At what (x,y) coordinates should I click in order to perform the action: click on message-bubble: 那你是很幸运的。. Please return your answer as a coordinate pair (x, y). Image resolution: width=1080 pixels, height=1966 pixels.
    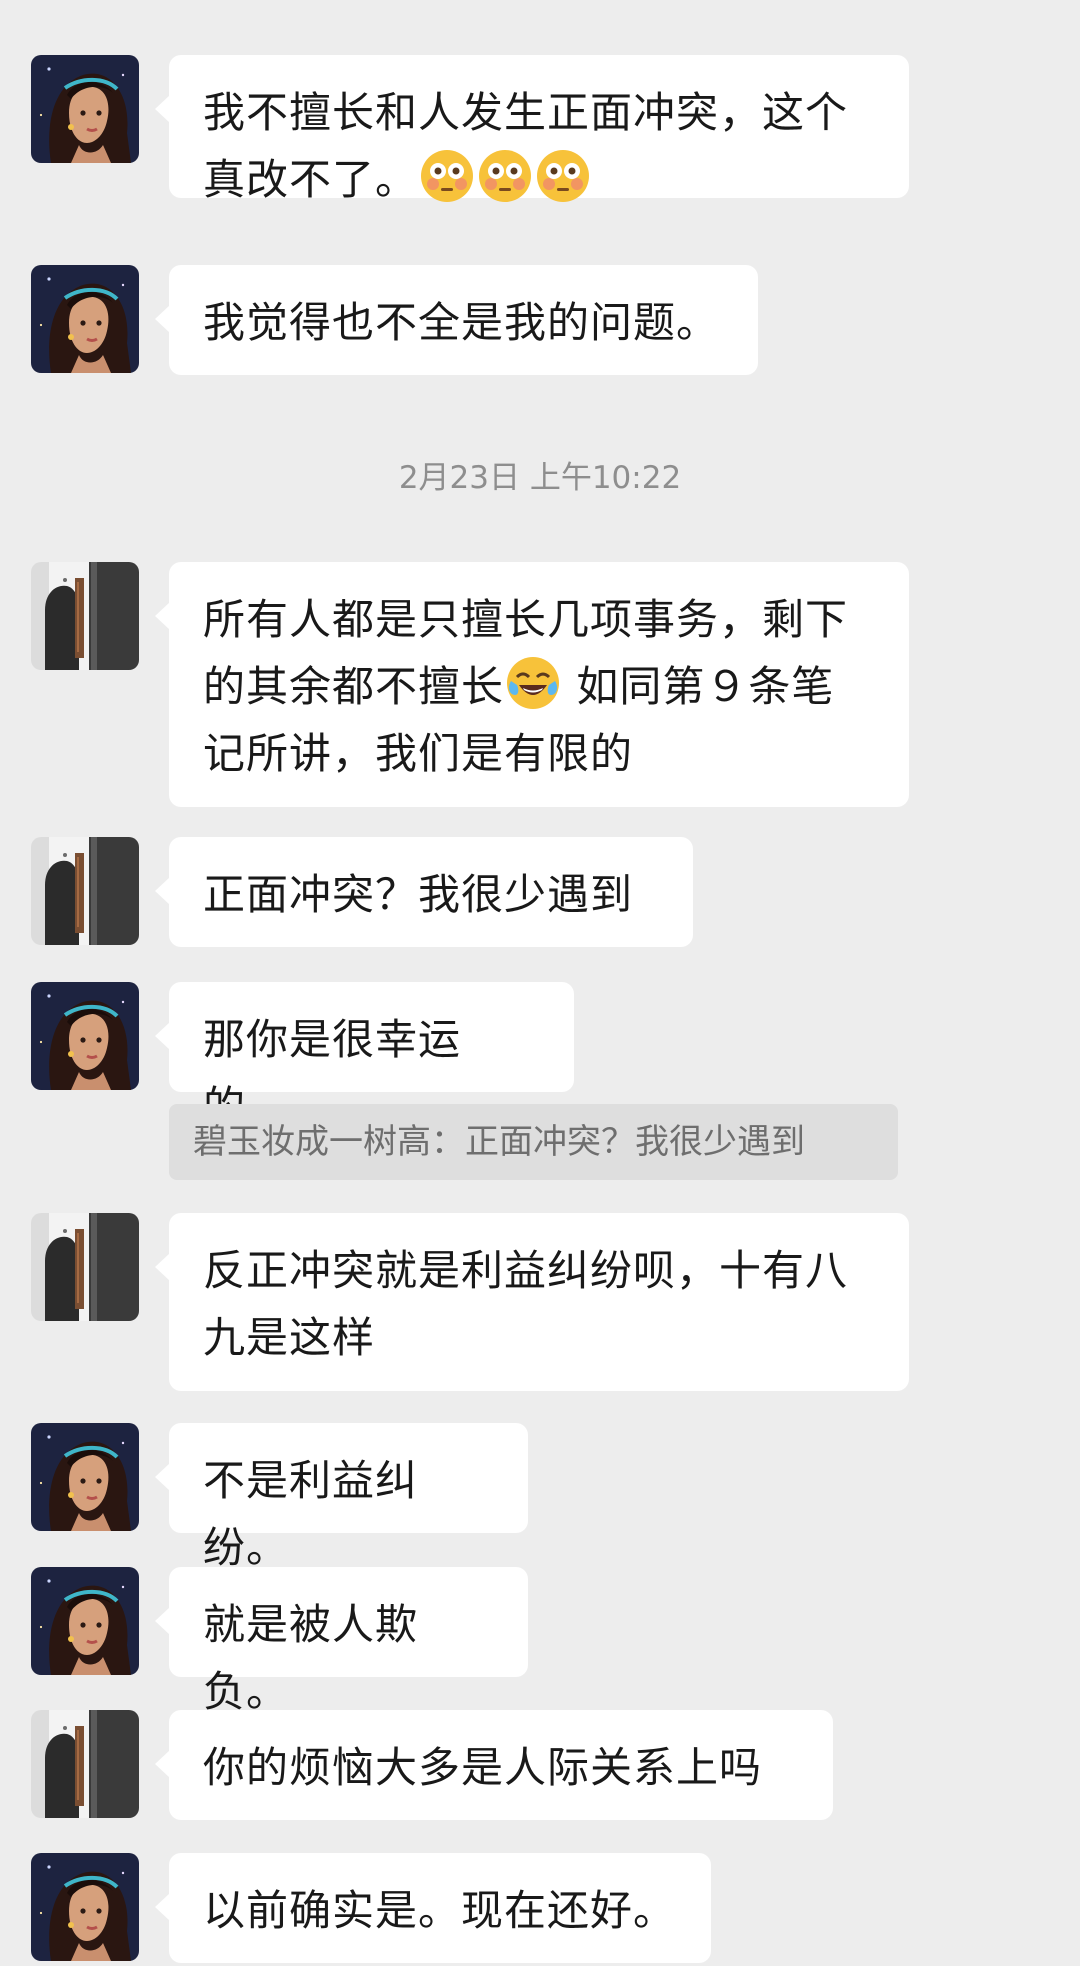
    Looking at the image, I should click on (364, 1056).